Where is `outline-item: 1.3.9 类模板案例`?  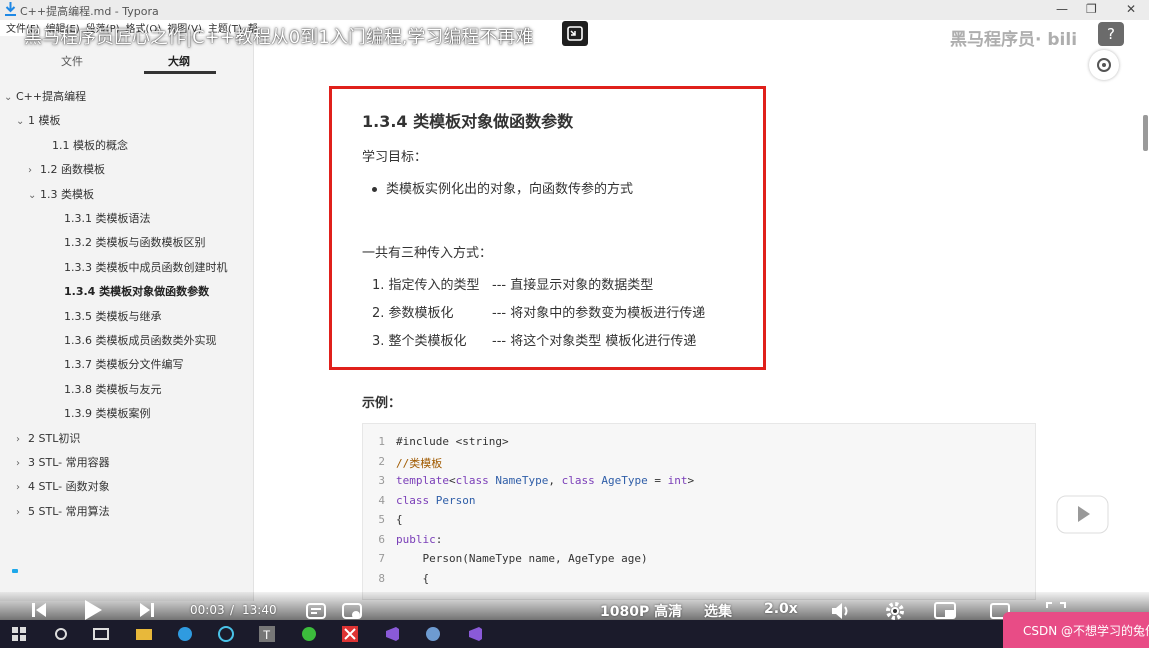
outline-item: 1.3.9 类模板案例 is located at coordinates (107, 413).